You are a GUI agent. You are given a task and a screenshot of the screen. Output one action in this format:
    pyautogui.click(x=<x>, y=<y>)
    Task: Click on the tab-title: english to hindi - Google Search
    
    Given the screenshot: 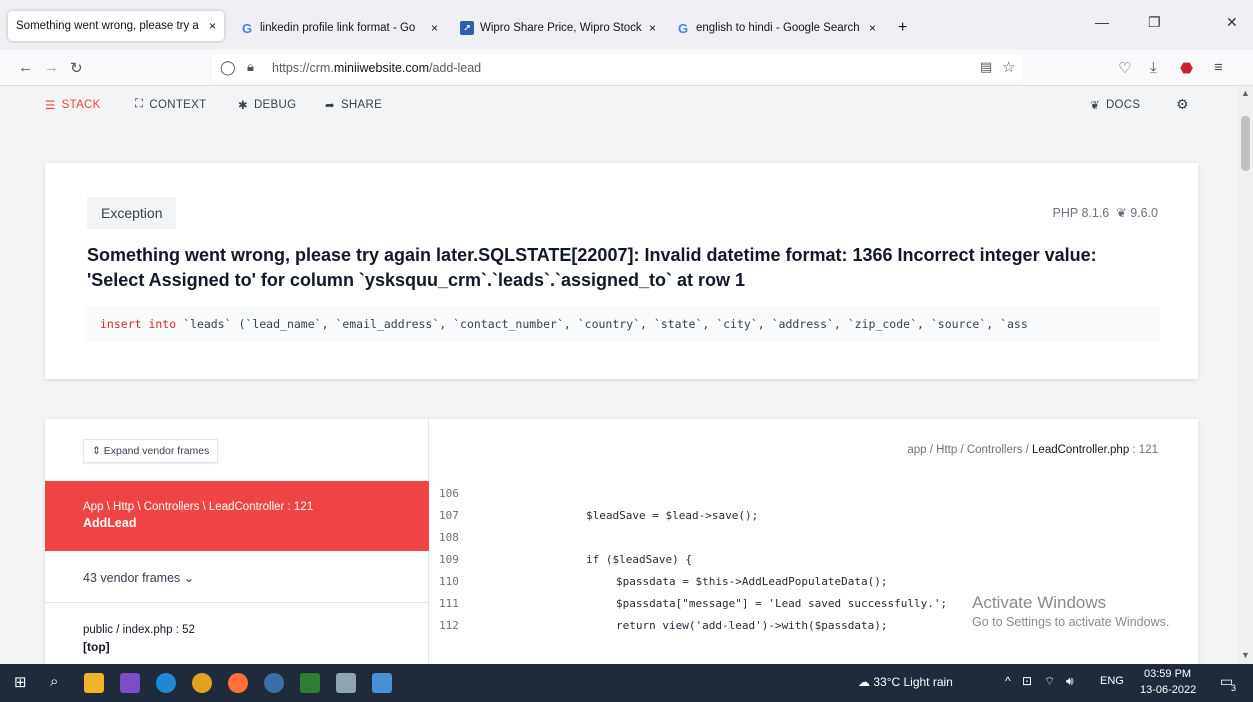 What is the action you would take?
    pyautogui.click(x=778, y=28)
    